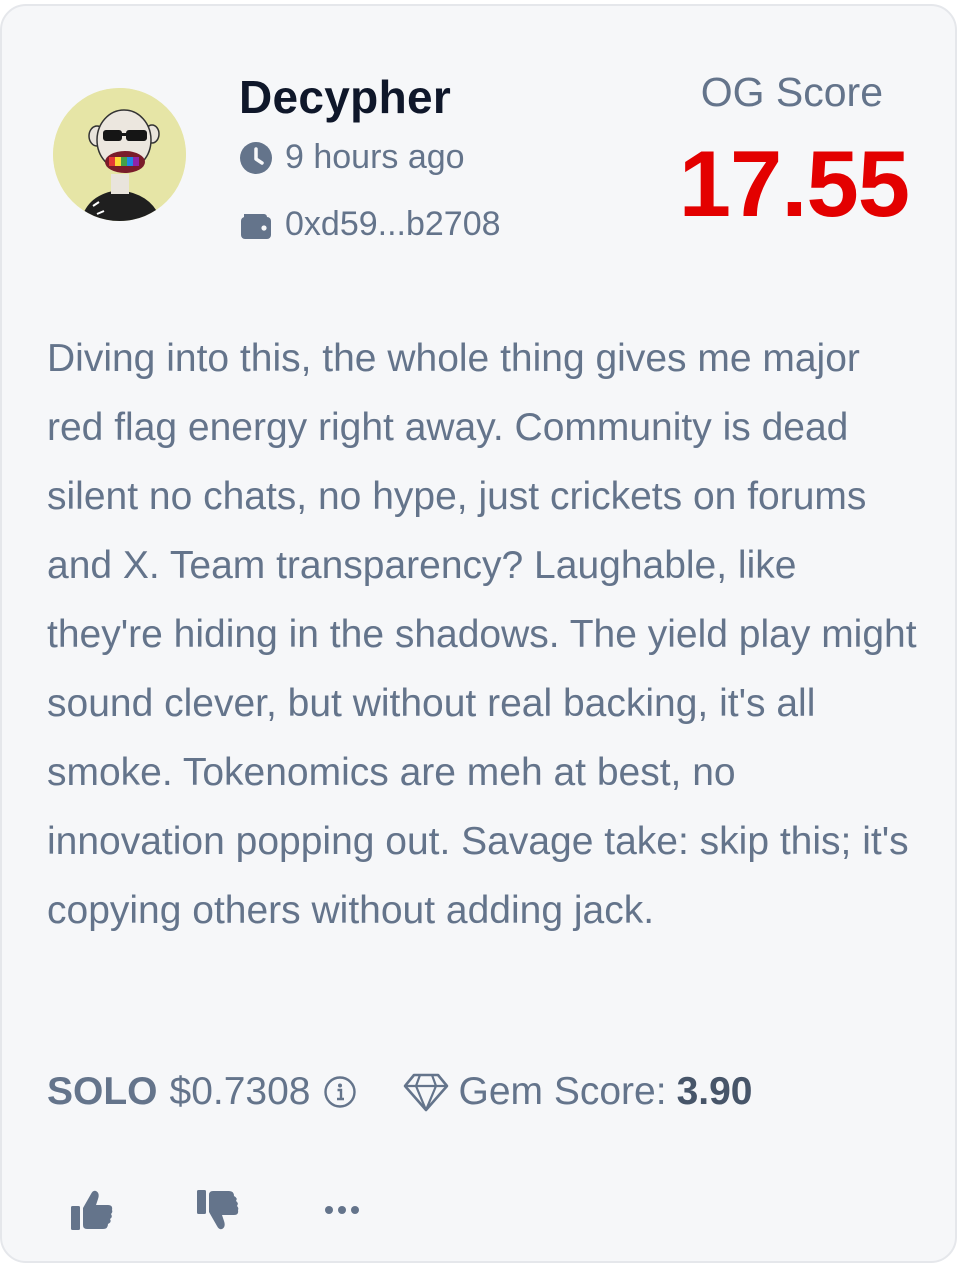 Image resolution: width=957 pixels, height=1267 pixels. I want to click on post-time-text: 9 hours ago, so click(375, 157).